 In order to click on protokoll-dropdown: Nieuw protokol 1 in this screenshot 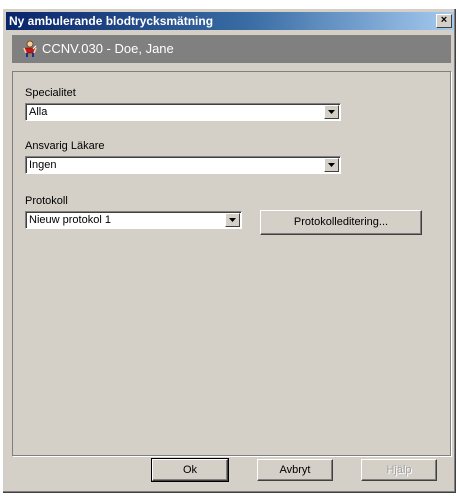, I will do `click(133, 220)`.